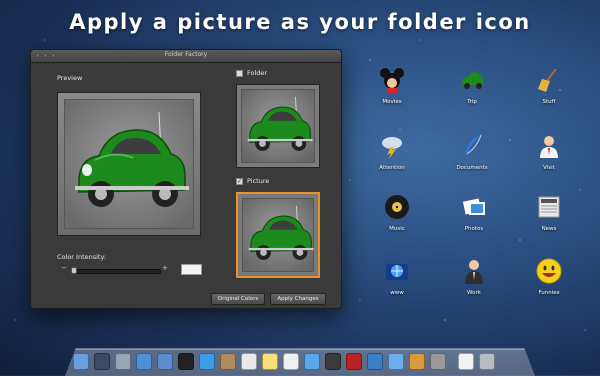 Image resolution: width=600 pixels, height=376 pixels. What do you see at coordinates (70, 78) in the screenshot?
I see `preview-label: Preview` at bounding box center [70, 78].